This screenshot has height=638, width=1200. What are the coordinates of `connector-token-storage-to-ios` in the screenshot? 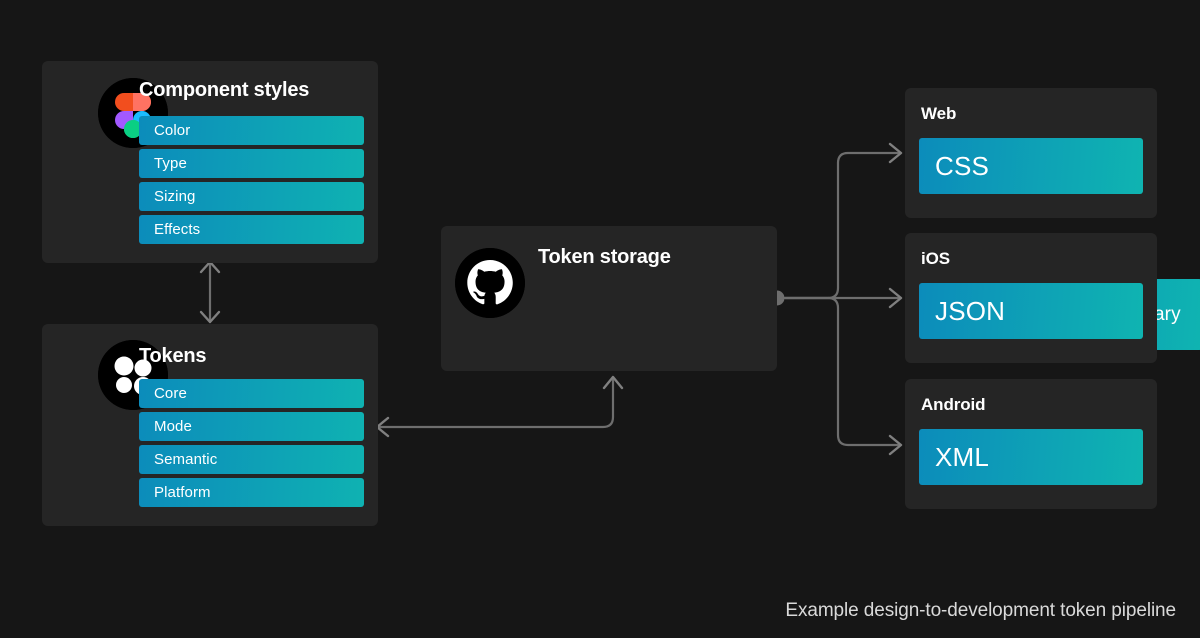 It's located at (843, 298).